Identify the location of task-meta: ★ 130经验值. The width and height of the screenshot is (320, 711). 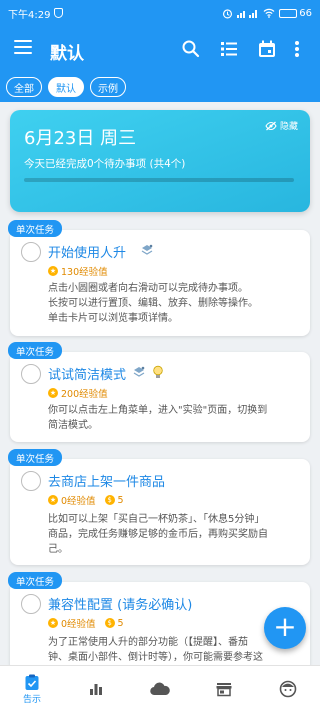
(78, 271).